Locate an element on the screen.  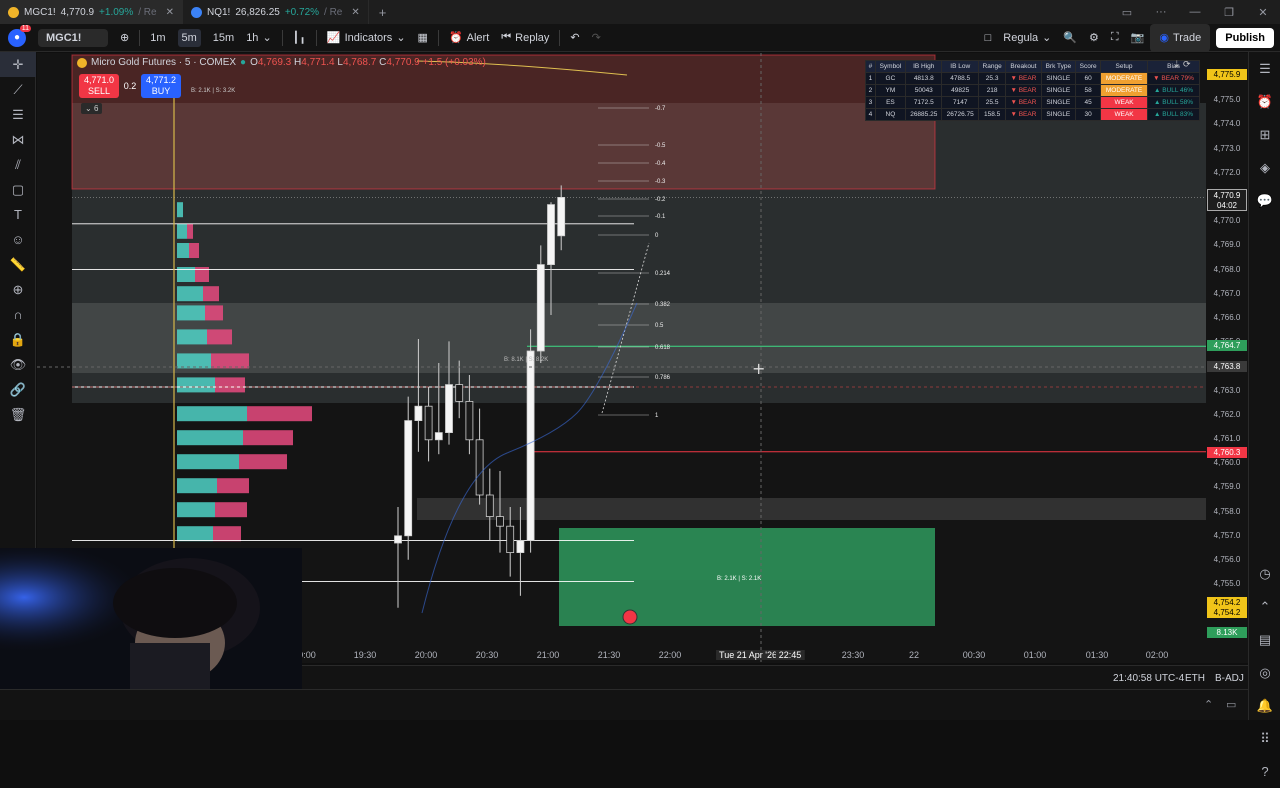
broadcast-icon: ◎ is located at coordinates (1264, 672).